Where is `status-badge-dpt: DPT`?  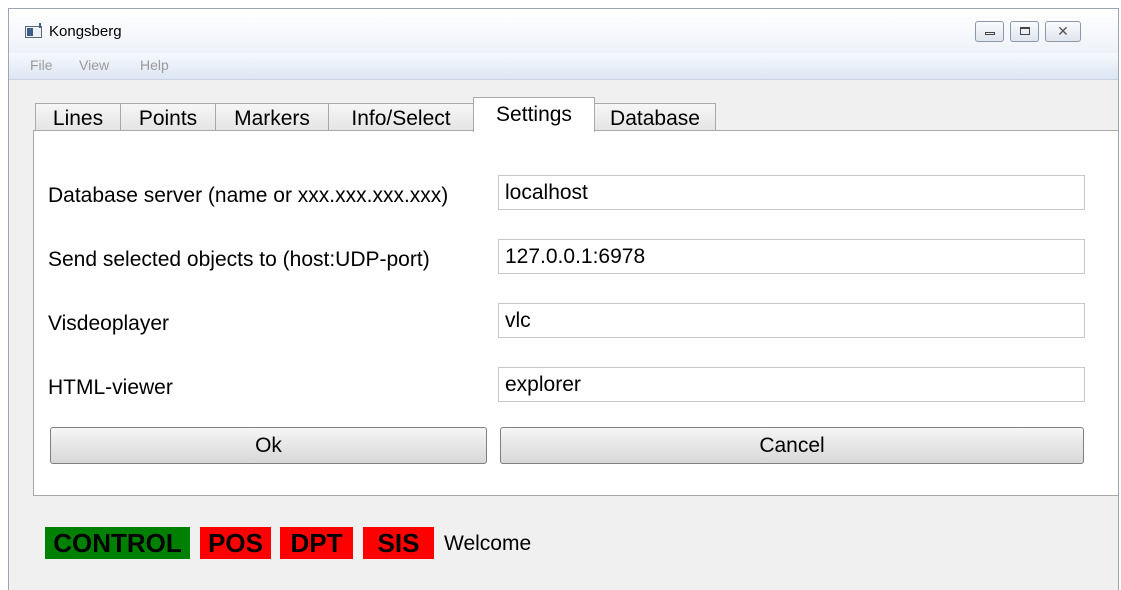
status-badge-dpt: DPT is located at coordinates (316, 543).